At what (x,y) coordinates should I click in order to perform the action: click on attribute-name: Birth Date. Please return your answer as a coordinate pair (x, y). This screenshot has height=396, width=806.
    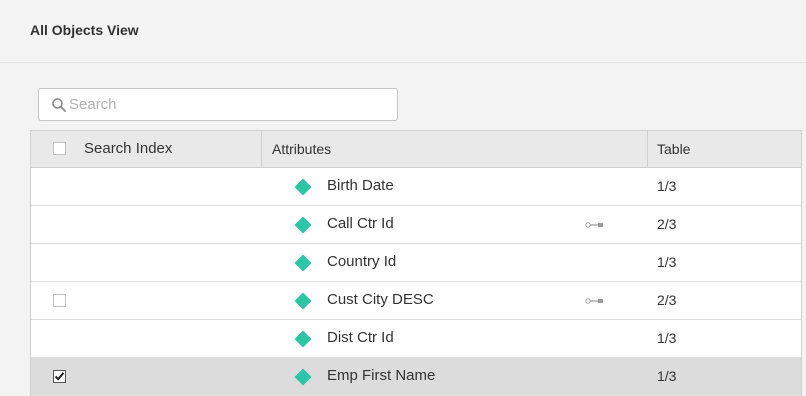
    Looking at the image, I should click on (360, 185).